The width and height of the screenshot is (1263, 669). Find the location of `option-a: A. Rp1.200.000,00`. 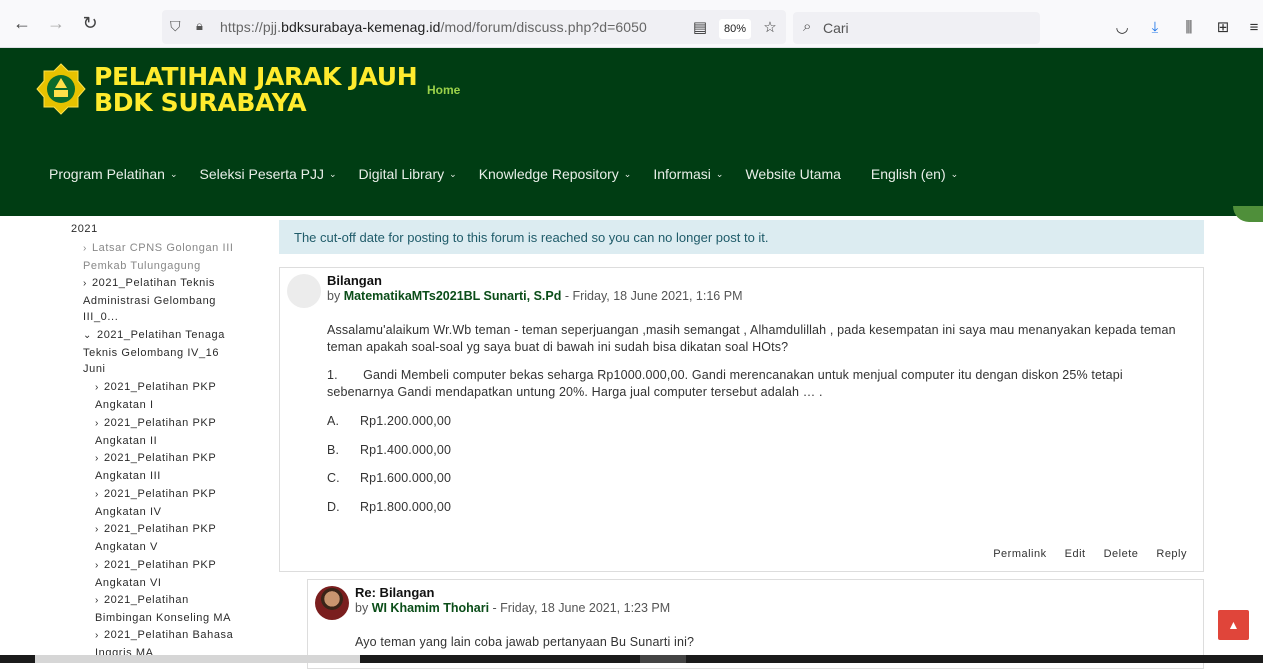

option-a: A. Rp1.200.000,00 is located at coordinates (389, 421).